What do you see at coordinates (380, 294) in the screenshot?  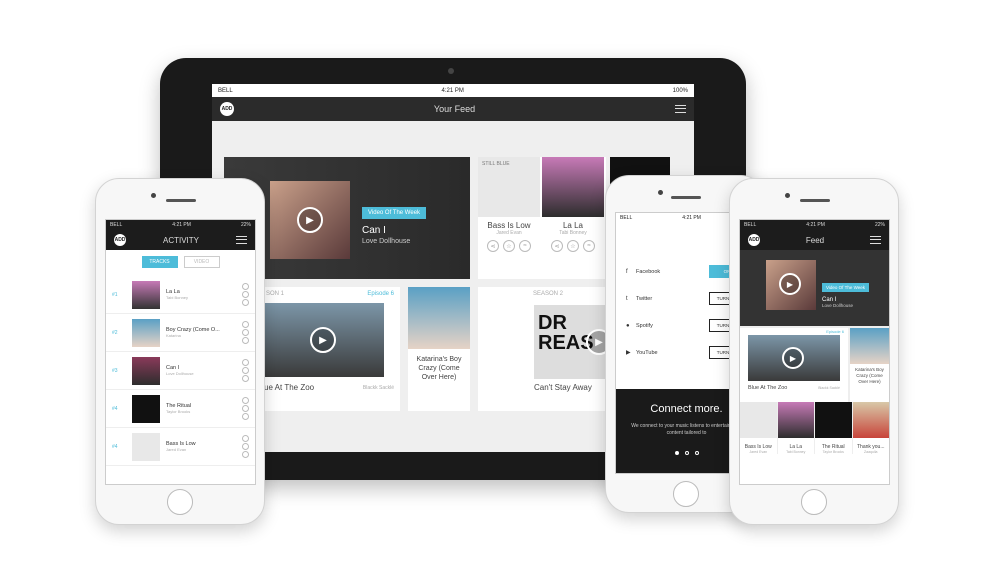 I see `episode-label: Episode 6` at bounding box center [380, 294].